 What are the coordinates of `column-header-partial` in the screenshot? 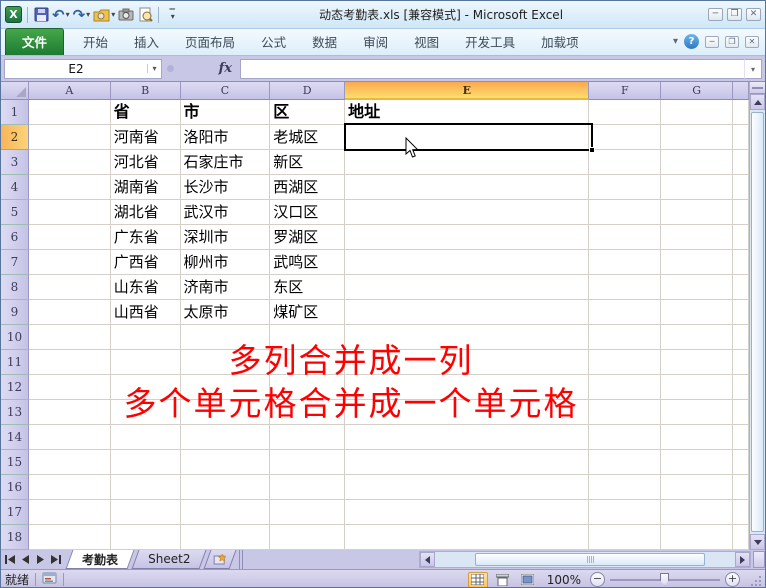 It's located at (741, 91).